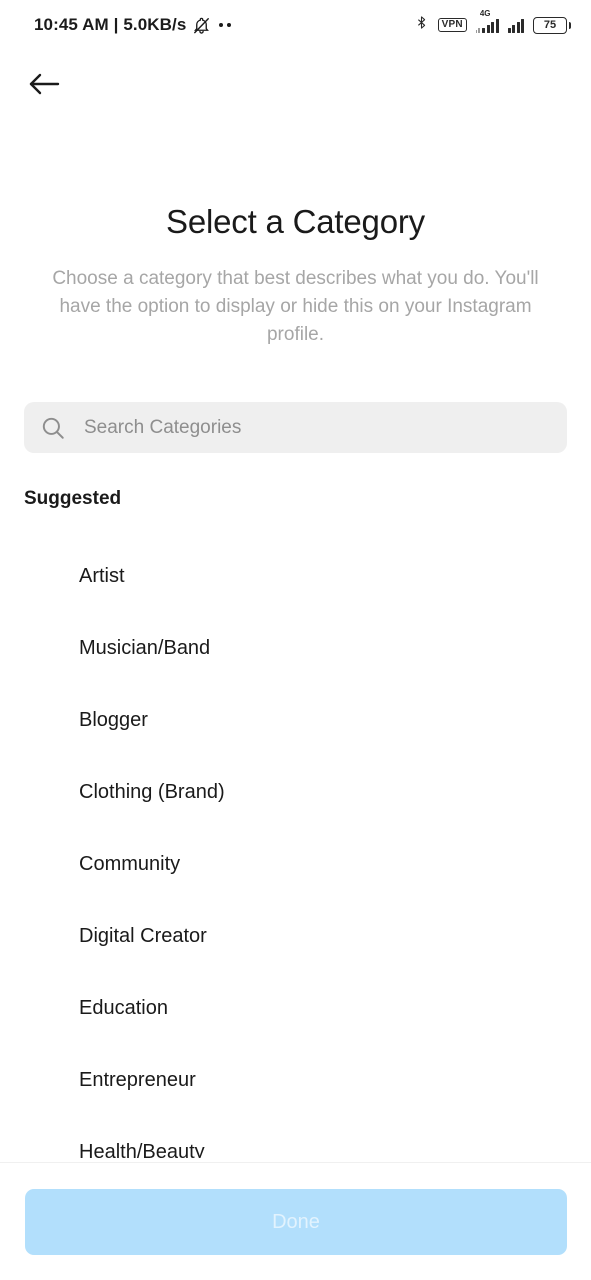  I want to click on signal-prefix-bars, so click(477, 29).